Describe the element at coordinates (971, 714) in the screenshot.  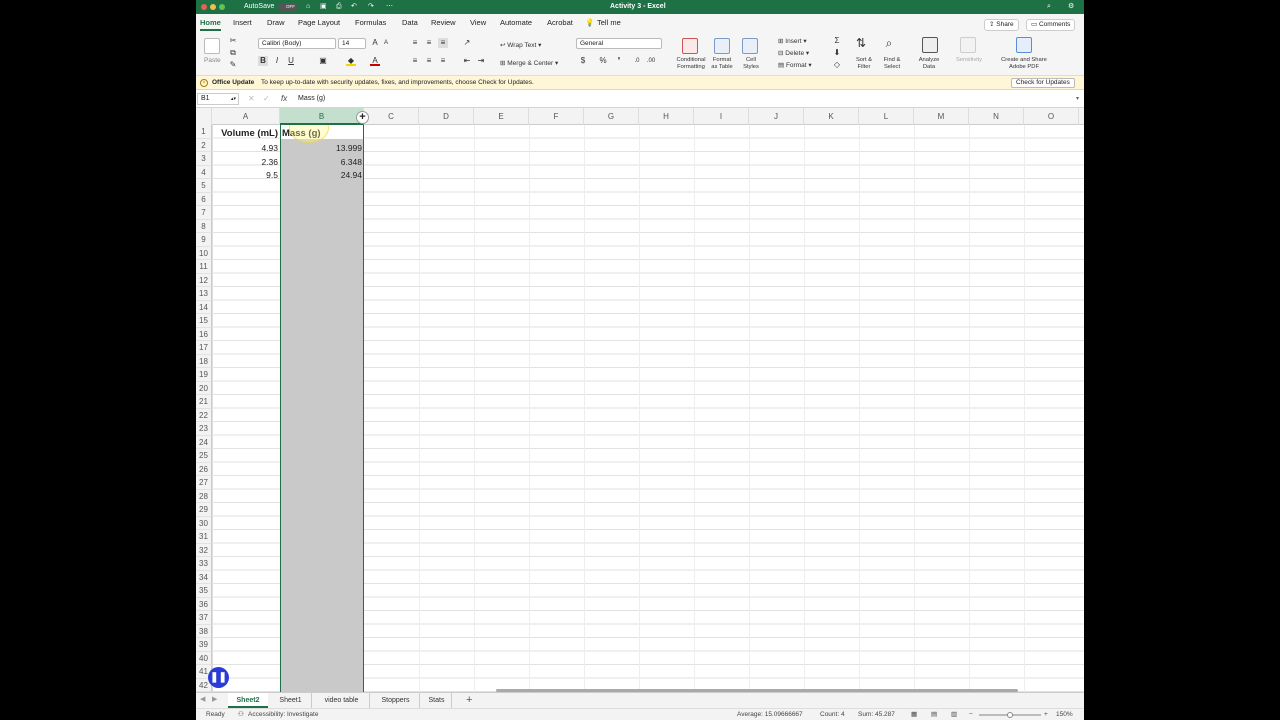
I see `zoom-out-icon: −` at that location.